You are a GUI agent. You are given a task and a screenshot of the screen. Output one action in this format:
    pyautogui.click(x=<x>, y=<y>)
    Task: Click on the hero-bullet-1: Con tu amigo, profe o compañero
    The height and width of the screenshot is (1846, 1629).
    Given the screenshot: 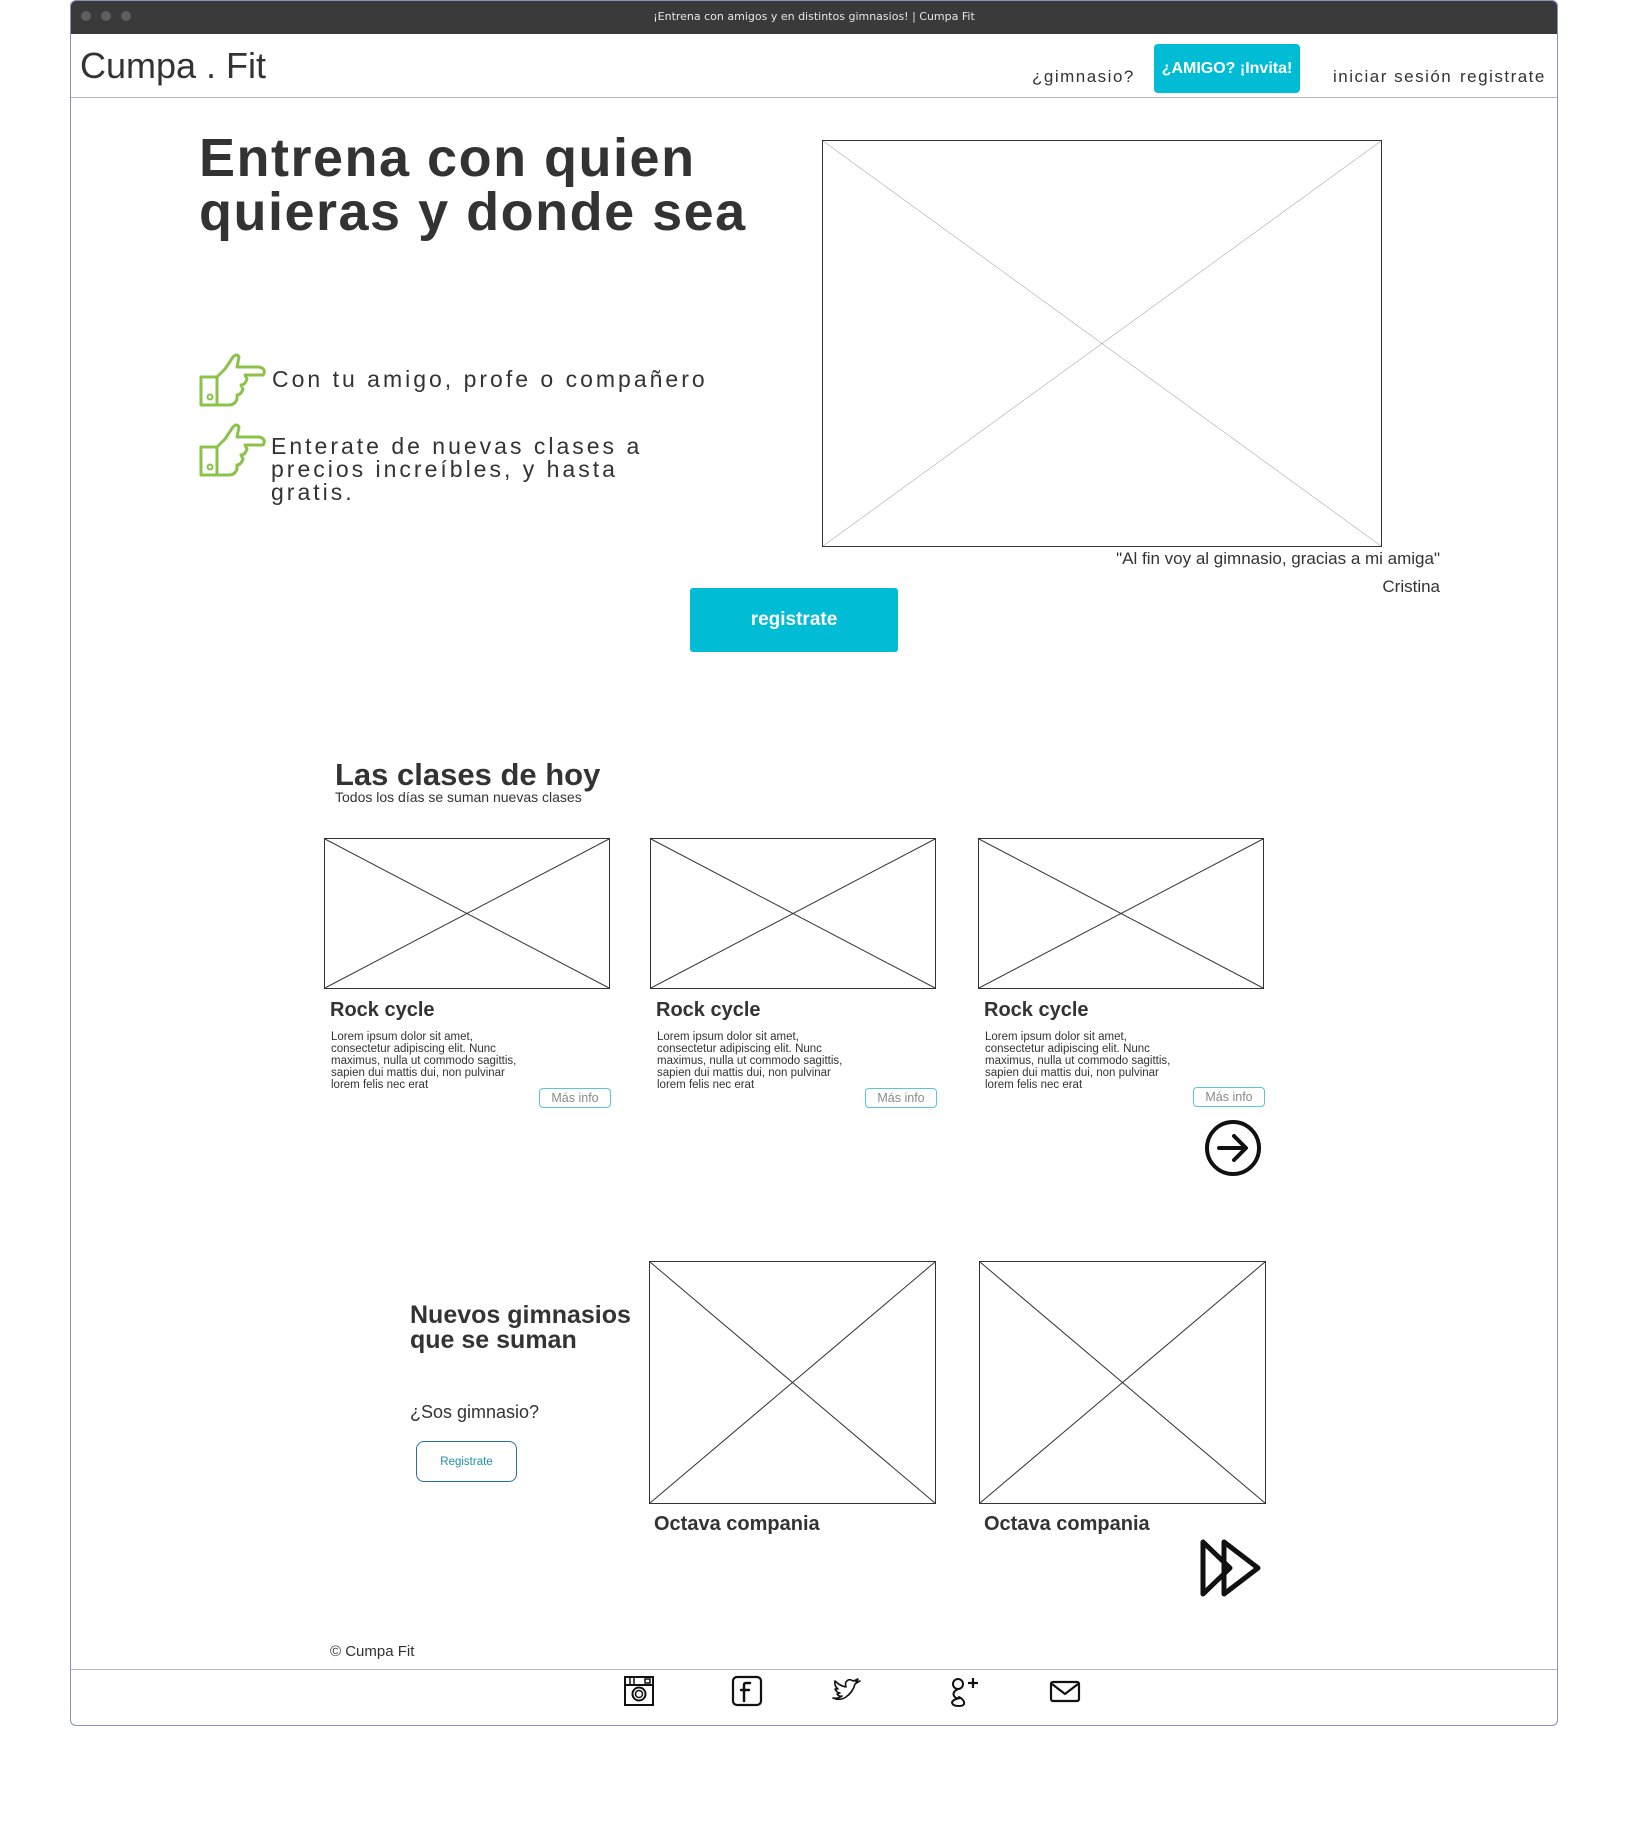 What is the action you would take?
    pyautogui.click(x=490, y=379)
    